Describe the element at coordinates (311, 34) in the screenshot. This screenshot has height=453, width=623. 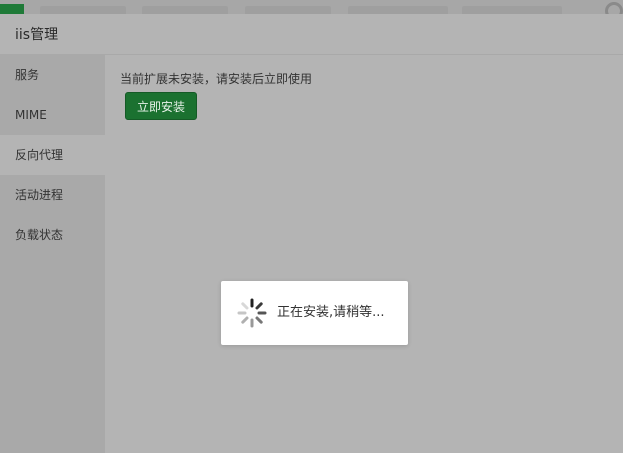
I see `dialog-title: iis管理` at that location.